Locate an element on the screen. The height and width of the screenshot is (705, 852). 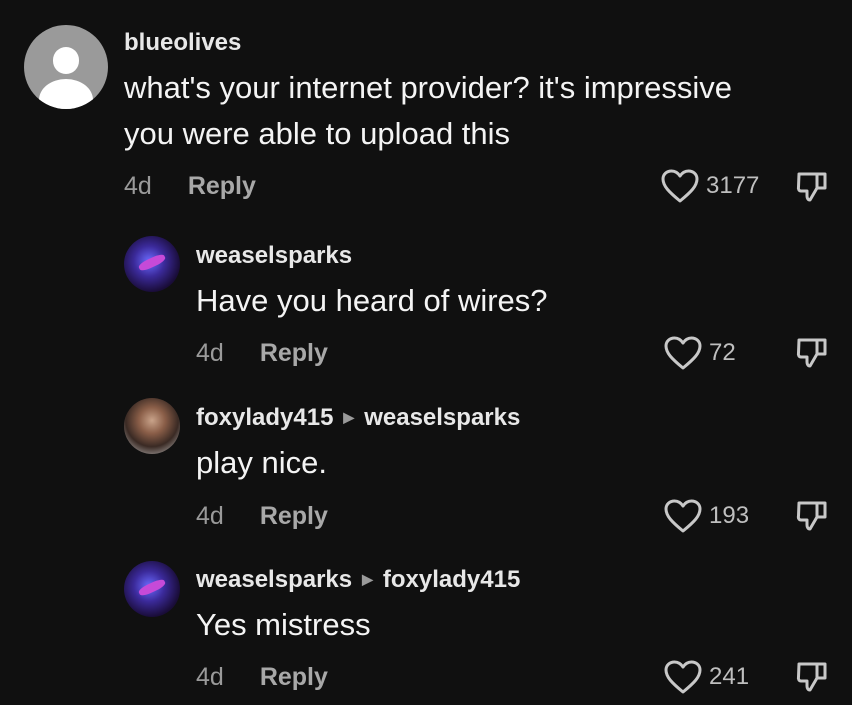
like-button: 72 is located at coordinates (699, 353).